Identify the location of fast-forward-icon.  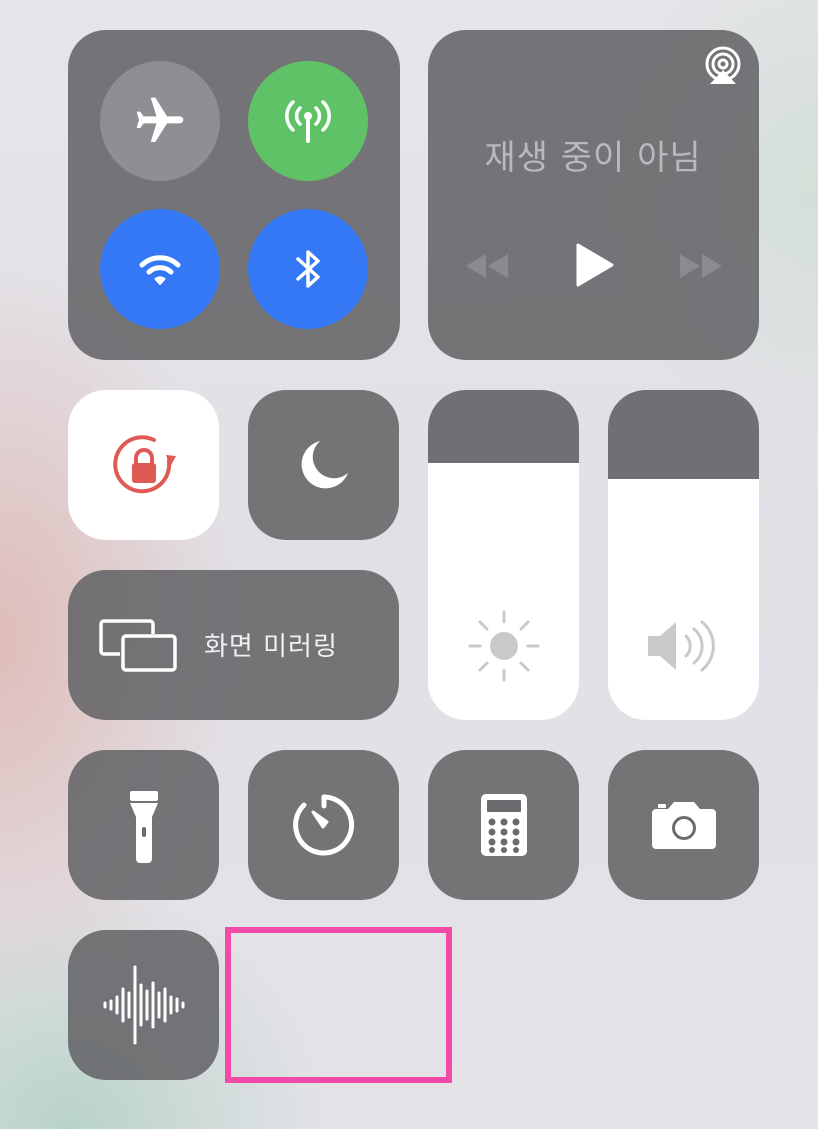
(701, 266).